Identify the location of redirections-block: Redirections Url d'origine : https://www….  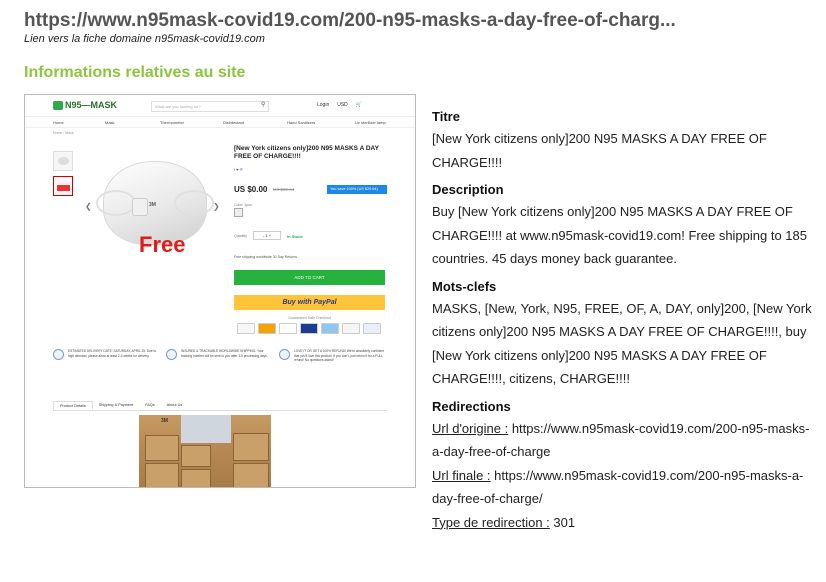
(623, 466).